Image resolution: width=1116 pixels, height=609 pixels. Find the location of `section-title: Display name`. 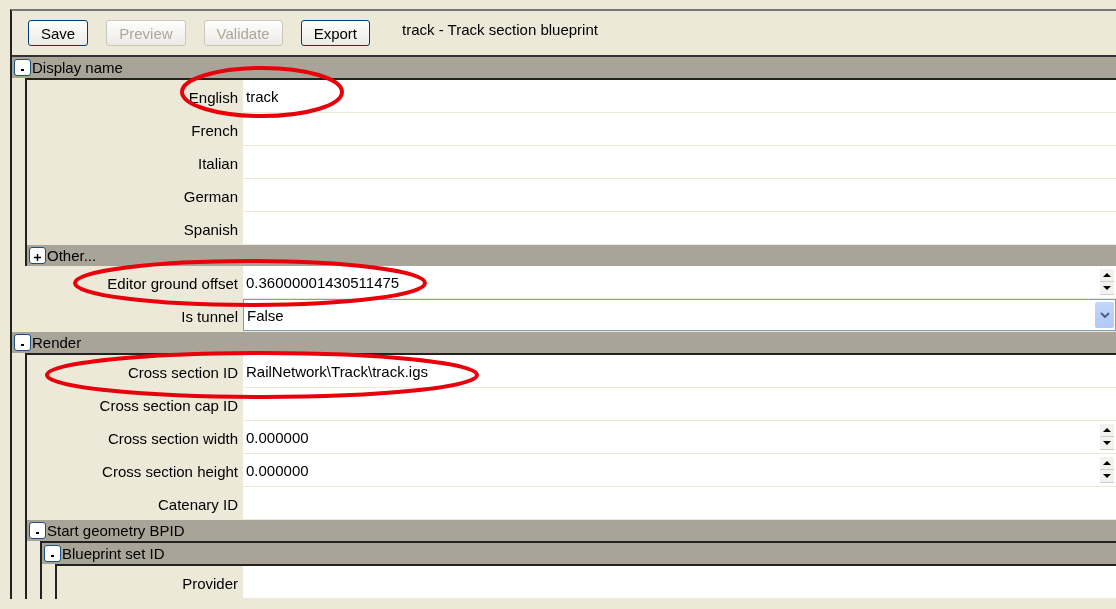

section-title: Display name is located at coordinates (77, 67).